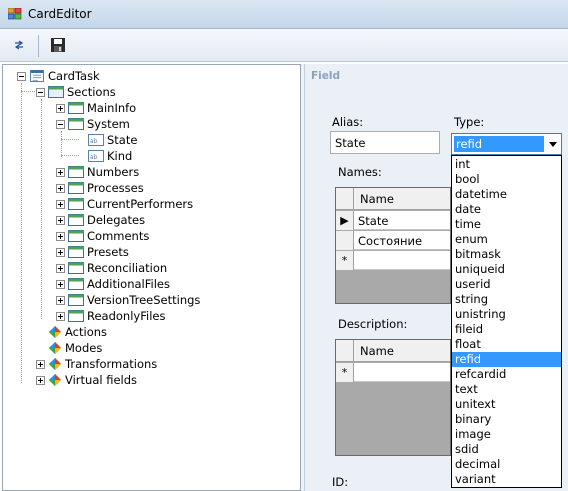  I want to click on new-row-icon: *, so click(345, 372).